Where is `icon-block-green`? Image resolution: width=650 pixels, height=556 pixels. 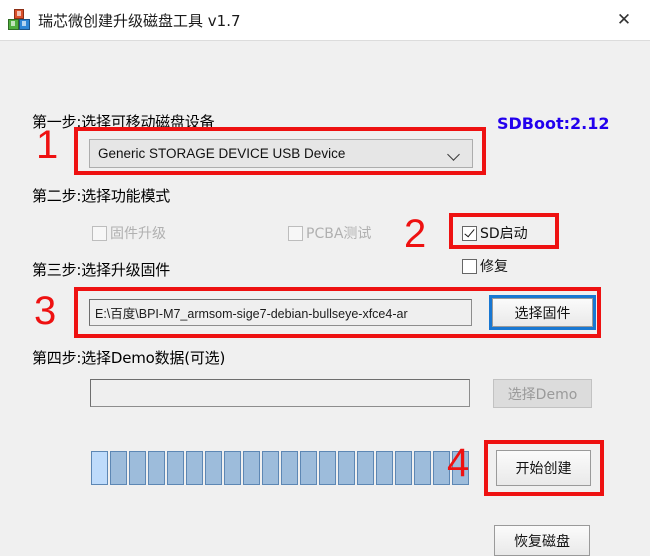 icon-block-green is located at coordinates (13, 24).